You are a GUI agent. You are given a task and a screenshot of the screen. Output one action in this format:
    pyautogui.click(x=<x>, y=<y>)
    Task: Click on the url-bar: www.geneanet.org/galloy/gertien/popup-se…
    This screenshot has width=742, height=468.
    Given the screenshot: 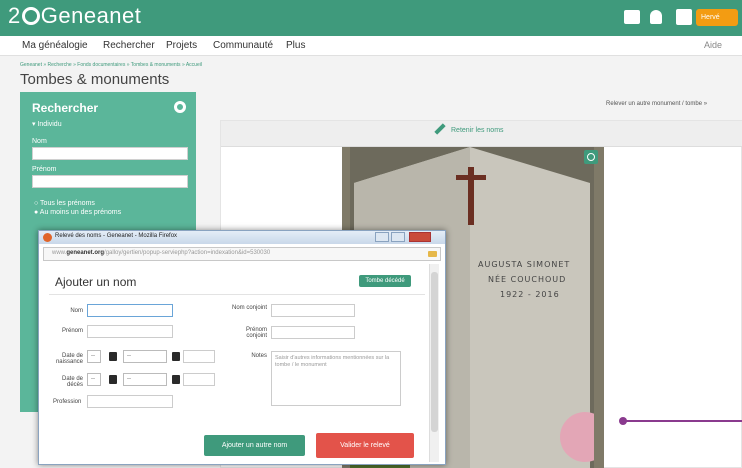 What is the action you would take?
    pyautogui.click(x=242, y=254)
    